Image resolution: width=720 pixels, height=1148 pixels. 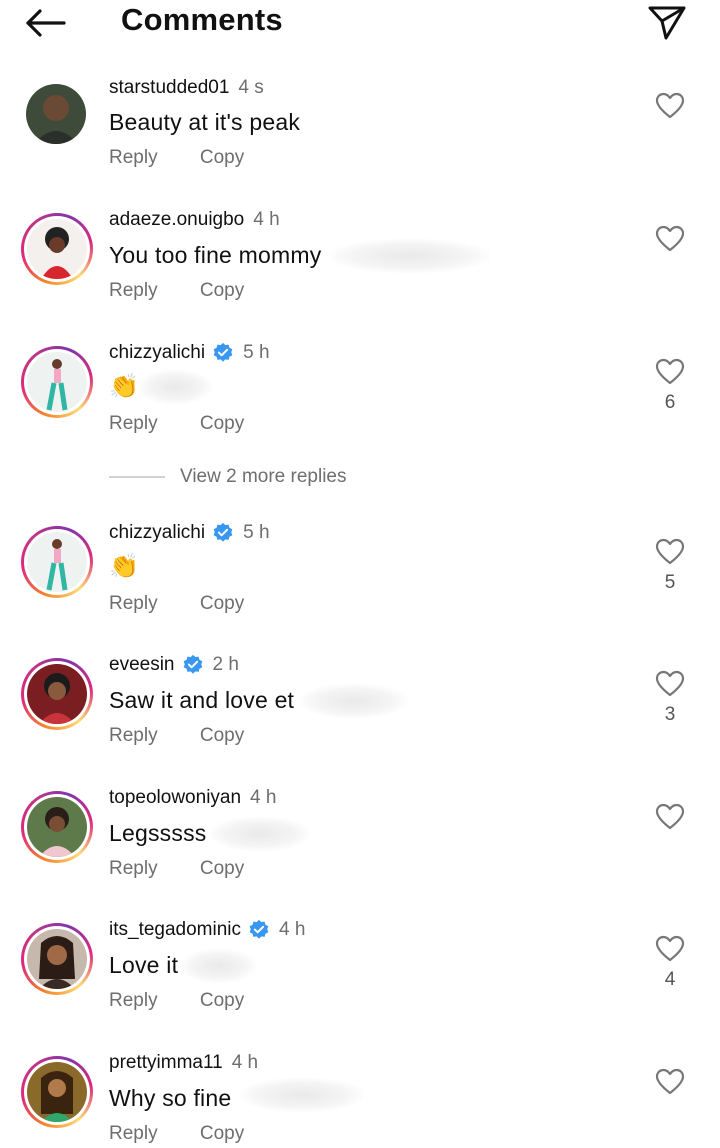 I want to click on comment-header: starstudded01 4 s, so click(x=186, y=88).